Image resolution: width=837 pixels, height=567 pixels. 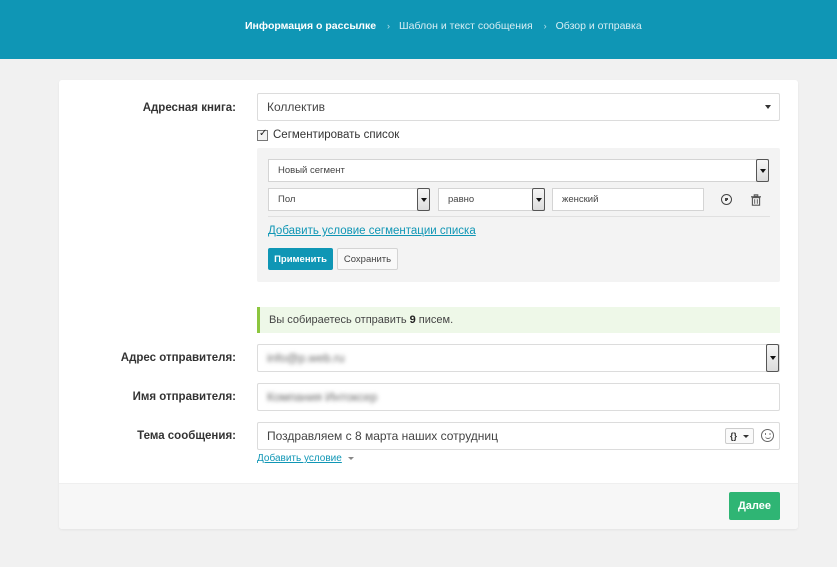 I want to click on sender-name-input: Компания Интоксер, so click(x=518, y=397).